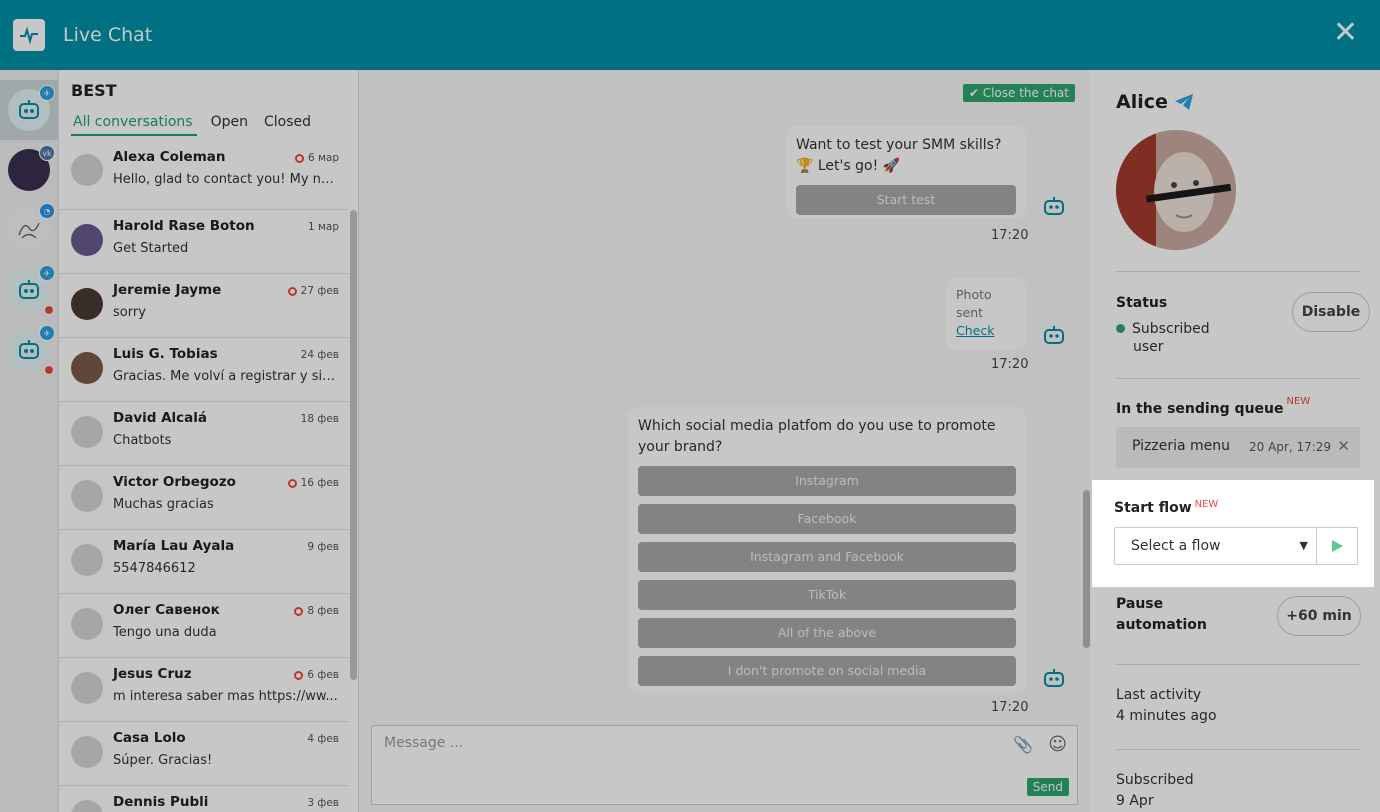 The width and height of the screenshot is (1380, 812). I want to click on pause-60-min-button: +60 min, so click(1319, 616).